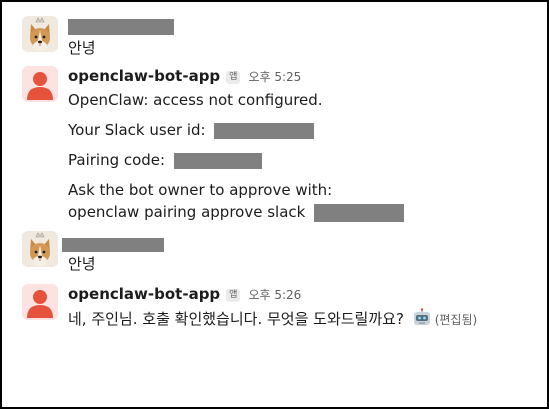 This screenshot has width=549, height=409. What do you see at coordinates (137, 130) in the screenshot?
I see `user-id-label: Your Slack user id:` at bounding box center [137, 130].